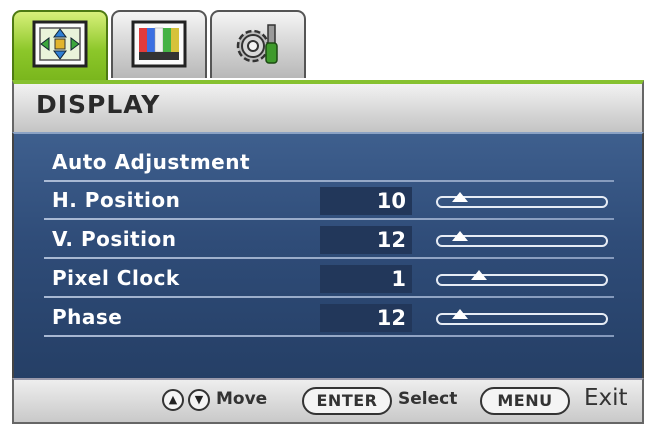 The width and height of the screenshot is (656, 429). I want to click on menu-button: MENU, so click(525, 401).